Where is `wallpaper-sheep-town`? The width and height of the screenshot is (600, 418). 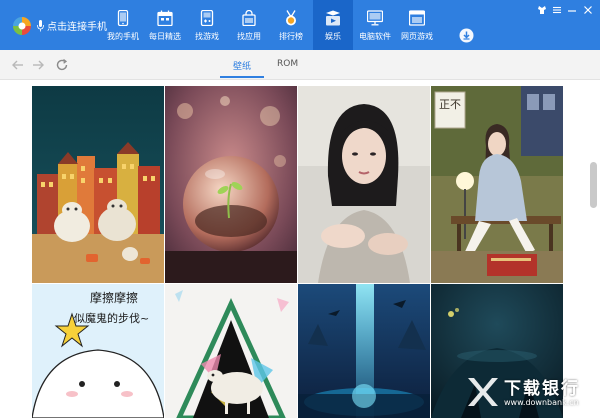
wallpaper-sheep-town is located at coordinates (98, 184).